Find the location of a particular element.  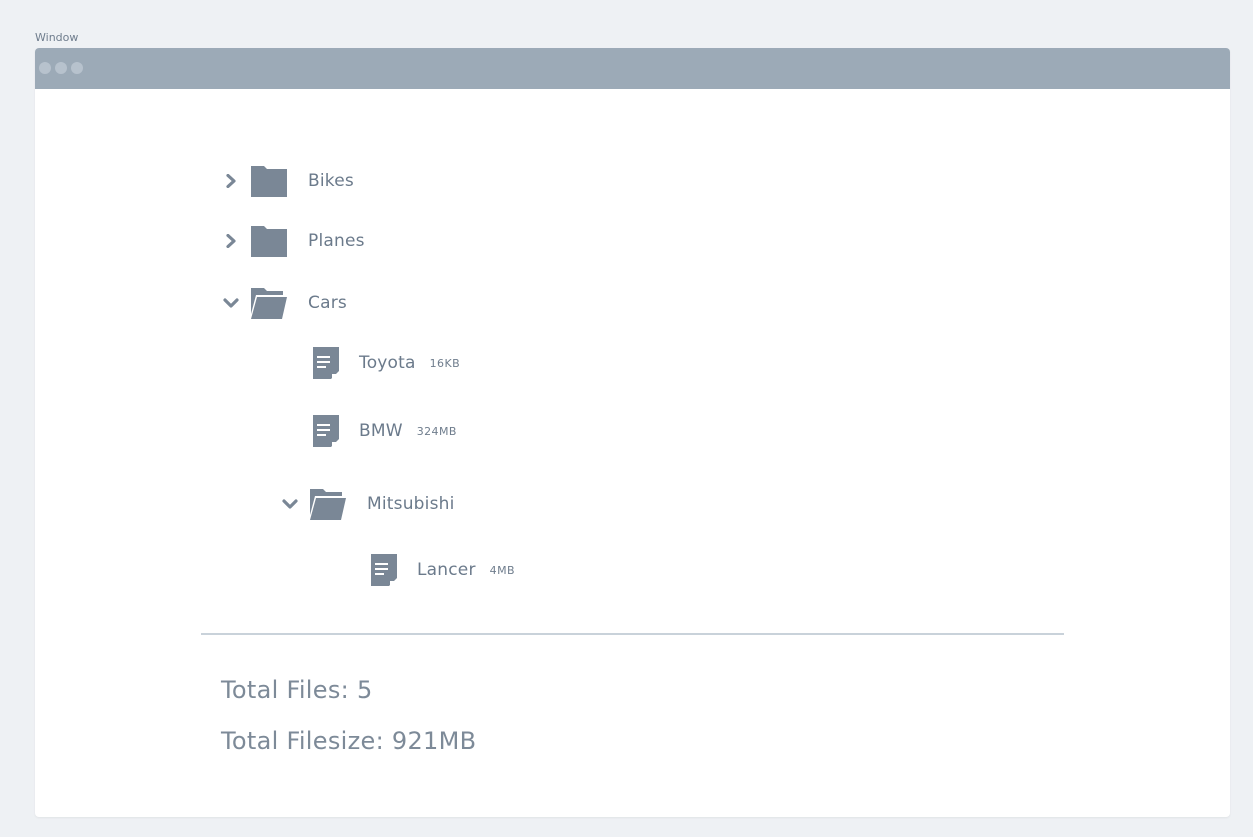

file-name: BMW is located at coordinates (381, 431).